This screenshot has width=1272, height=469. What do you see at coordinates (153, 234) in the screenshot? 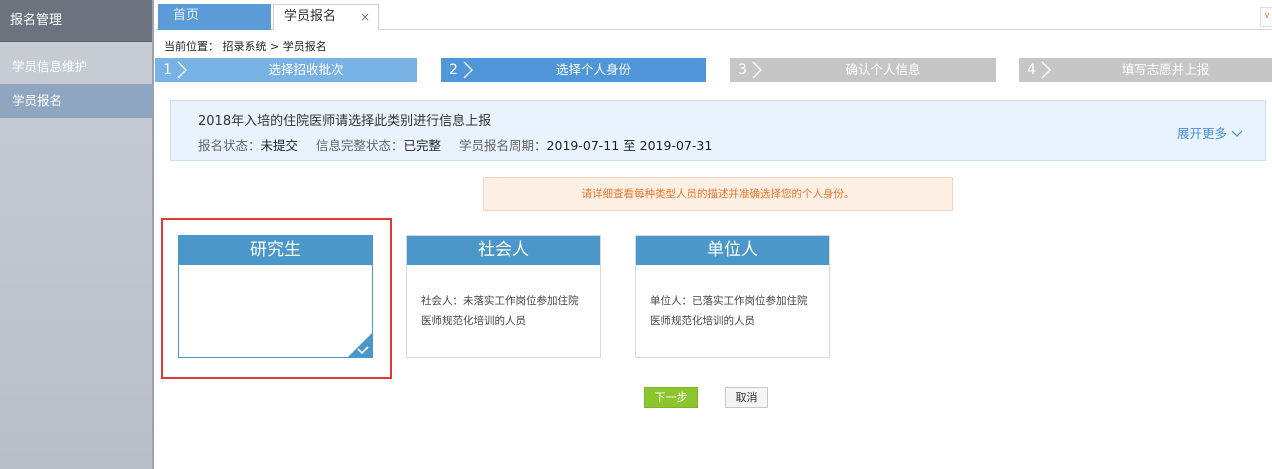
I see `sidebar-divider` at bounding box center [153, 234].